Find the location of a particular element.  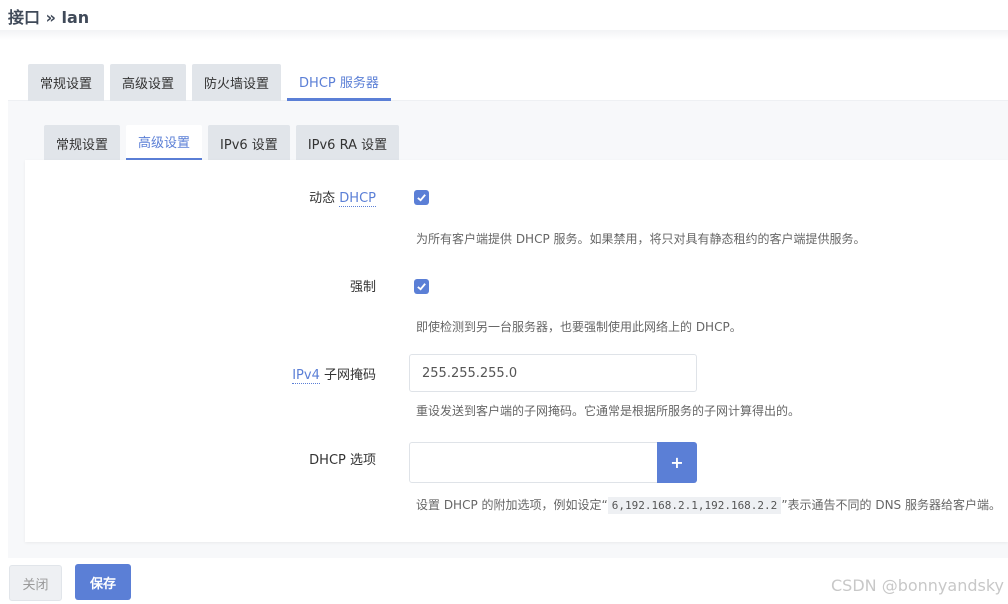

tab-advanced: 高级设置 is located at coordinates (148, 82).